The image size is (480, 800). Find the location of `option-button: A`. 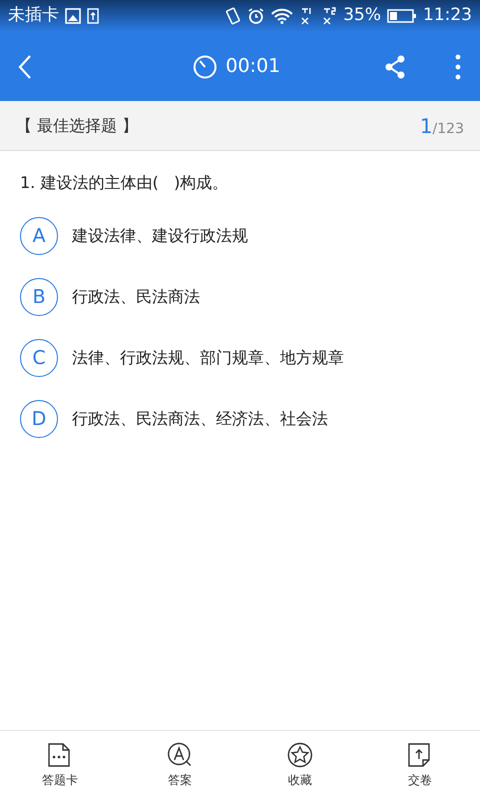

option-button: A is located at coordinates (39, 236).